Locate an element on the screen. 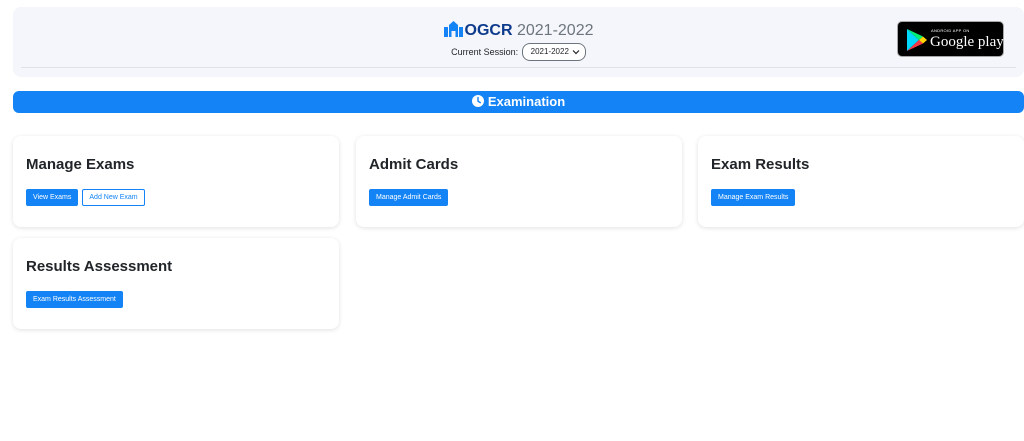 Image resolution: width=1024 pixels, height=441 pixels. view-exams-button: View Exams is located at coordinates (52, 197).